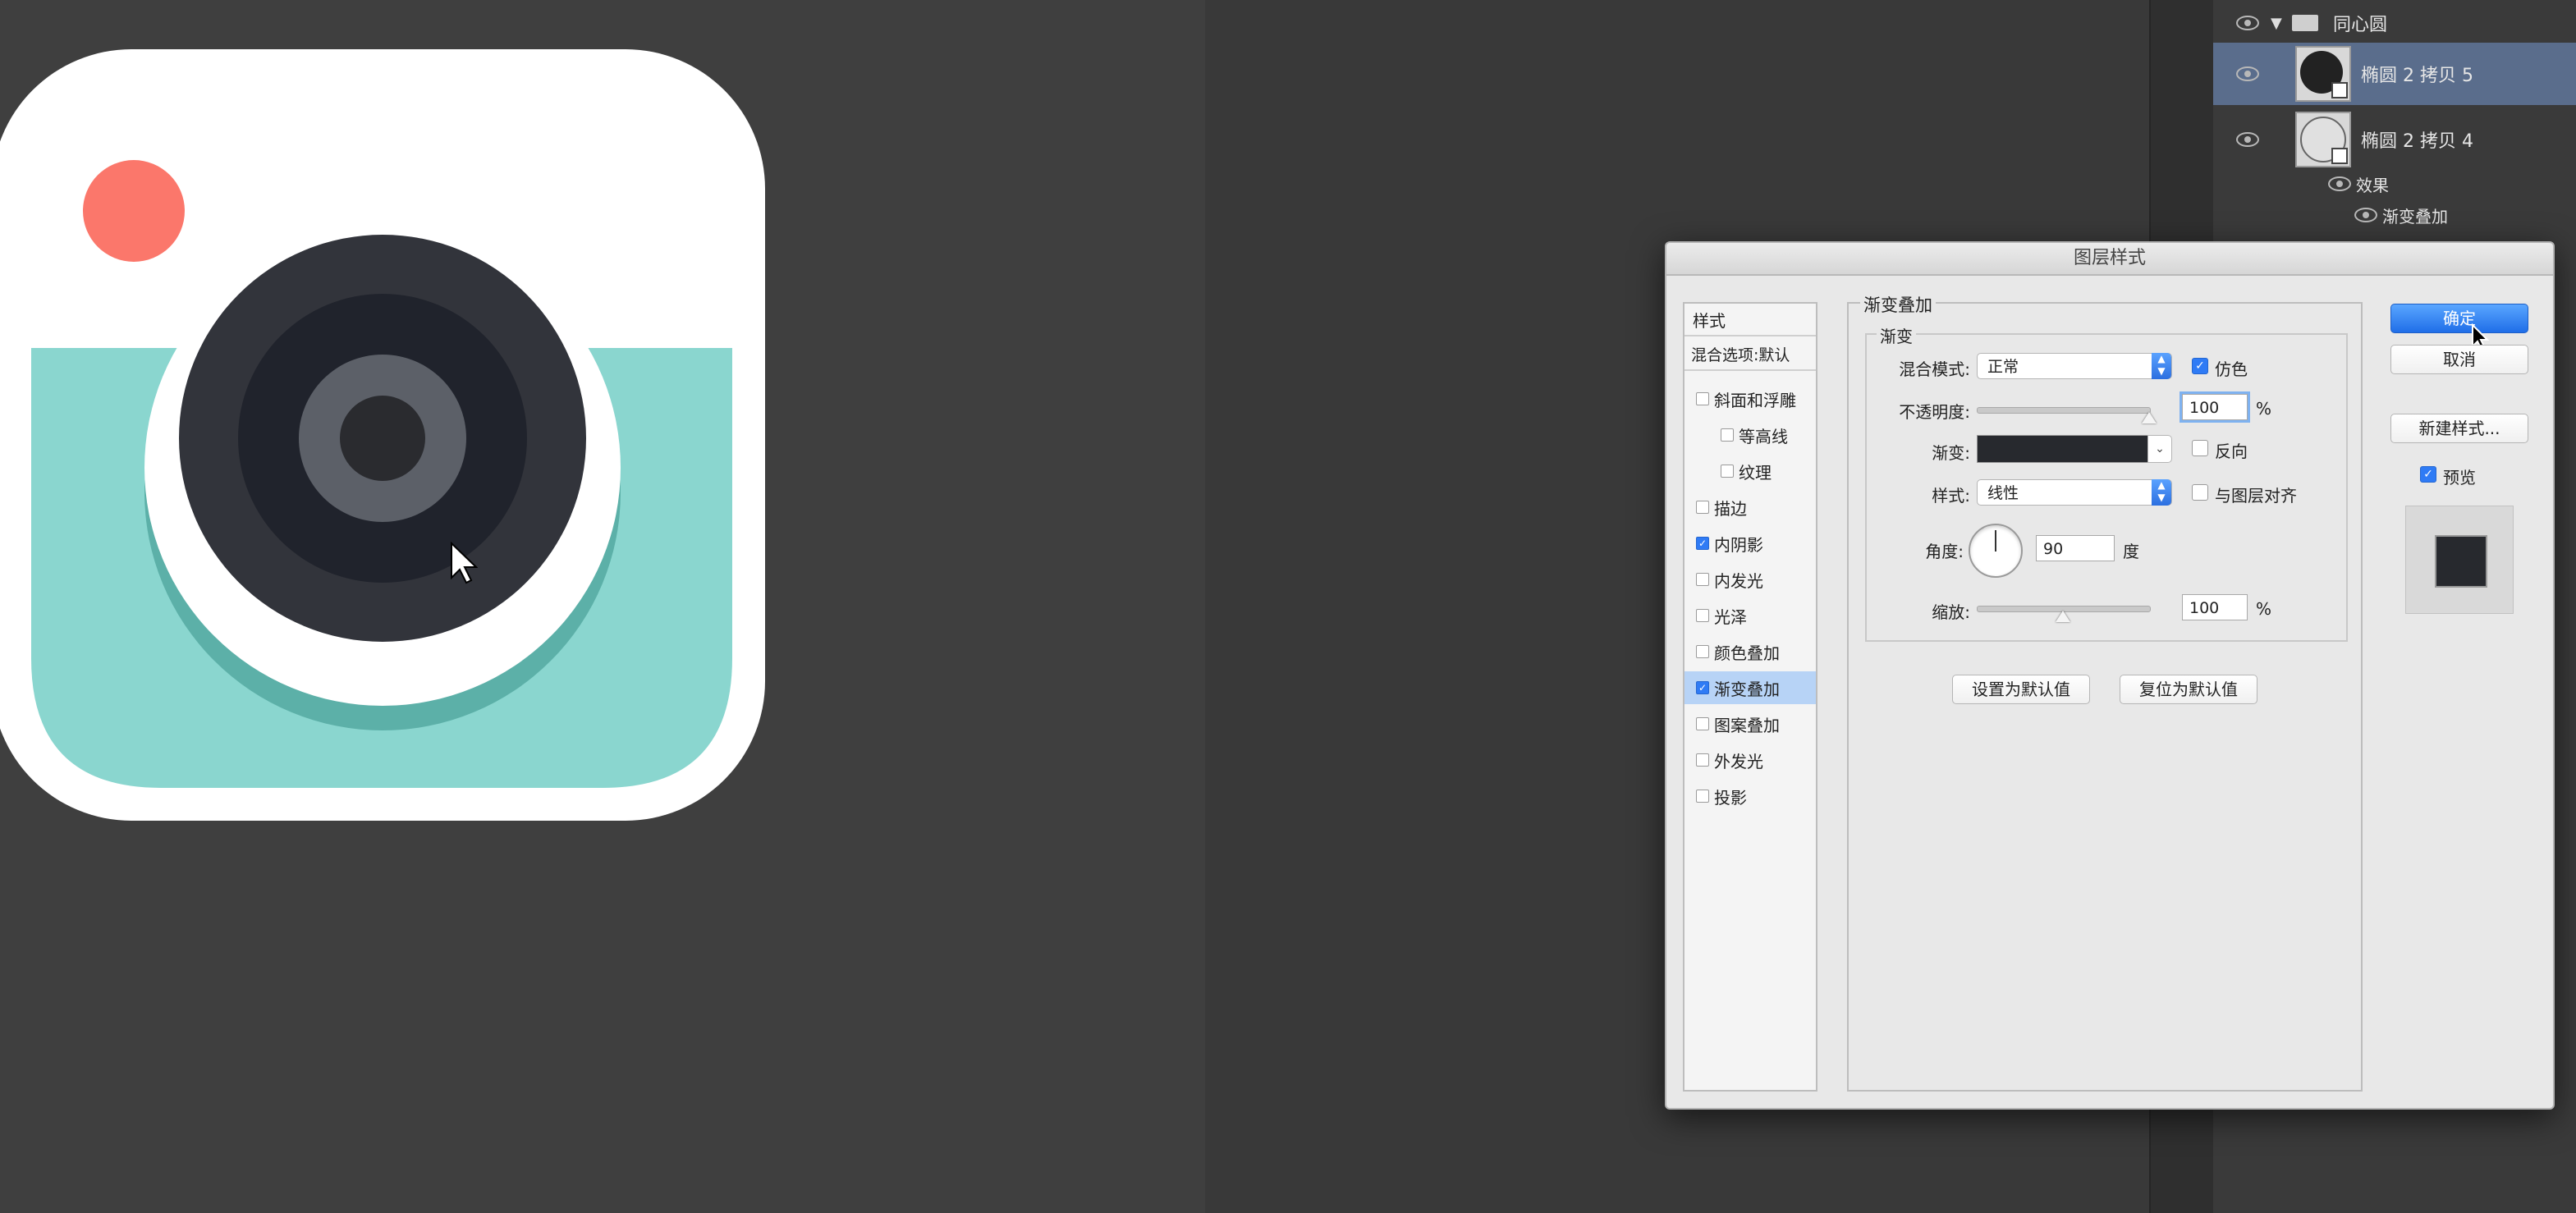 The height and width of the screenshot is (1213, 2576). I want to click on layer-group-name: 同心圆, so click(2360, 25).